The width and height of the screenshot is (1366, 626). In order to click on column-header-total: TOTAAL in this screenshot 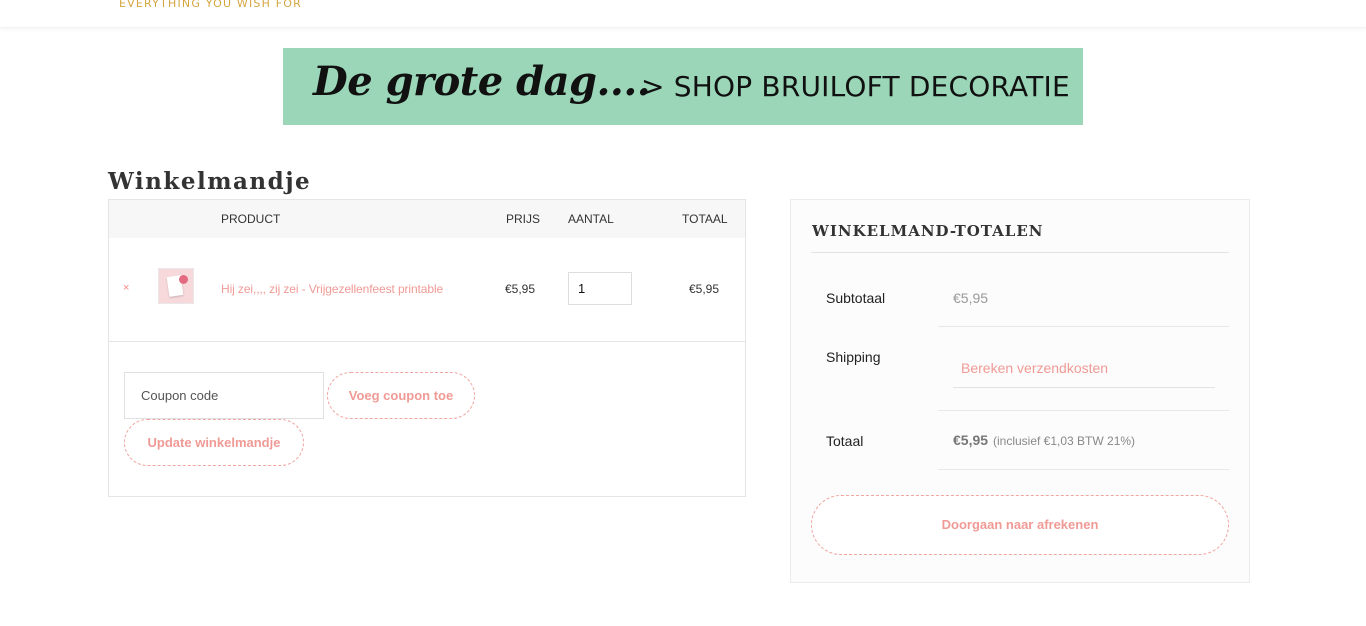, I will do `click(705, 219)`.